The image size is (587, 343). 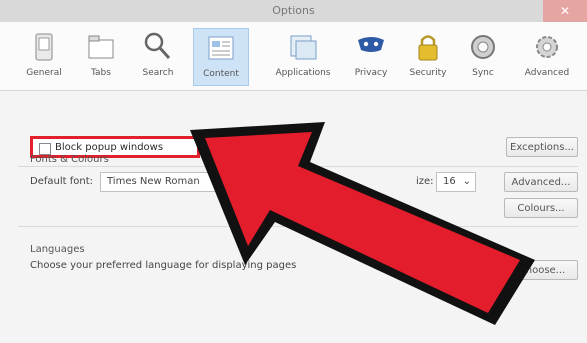 I want to click on applications-icon, so click(x=303, y=47).